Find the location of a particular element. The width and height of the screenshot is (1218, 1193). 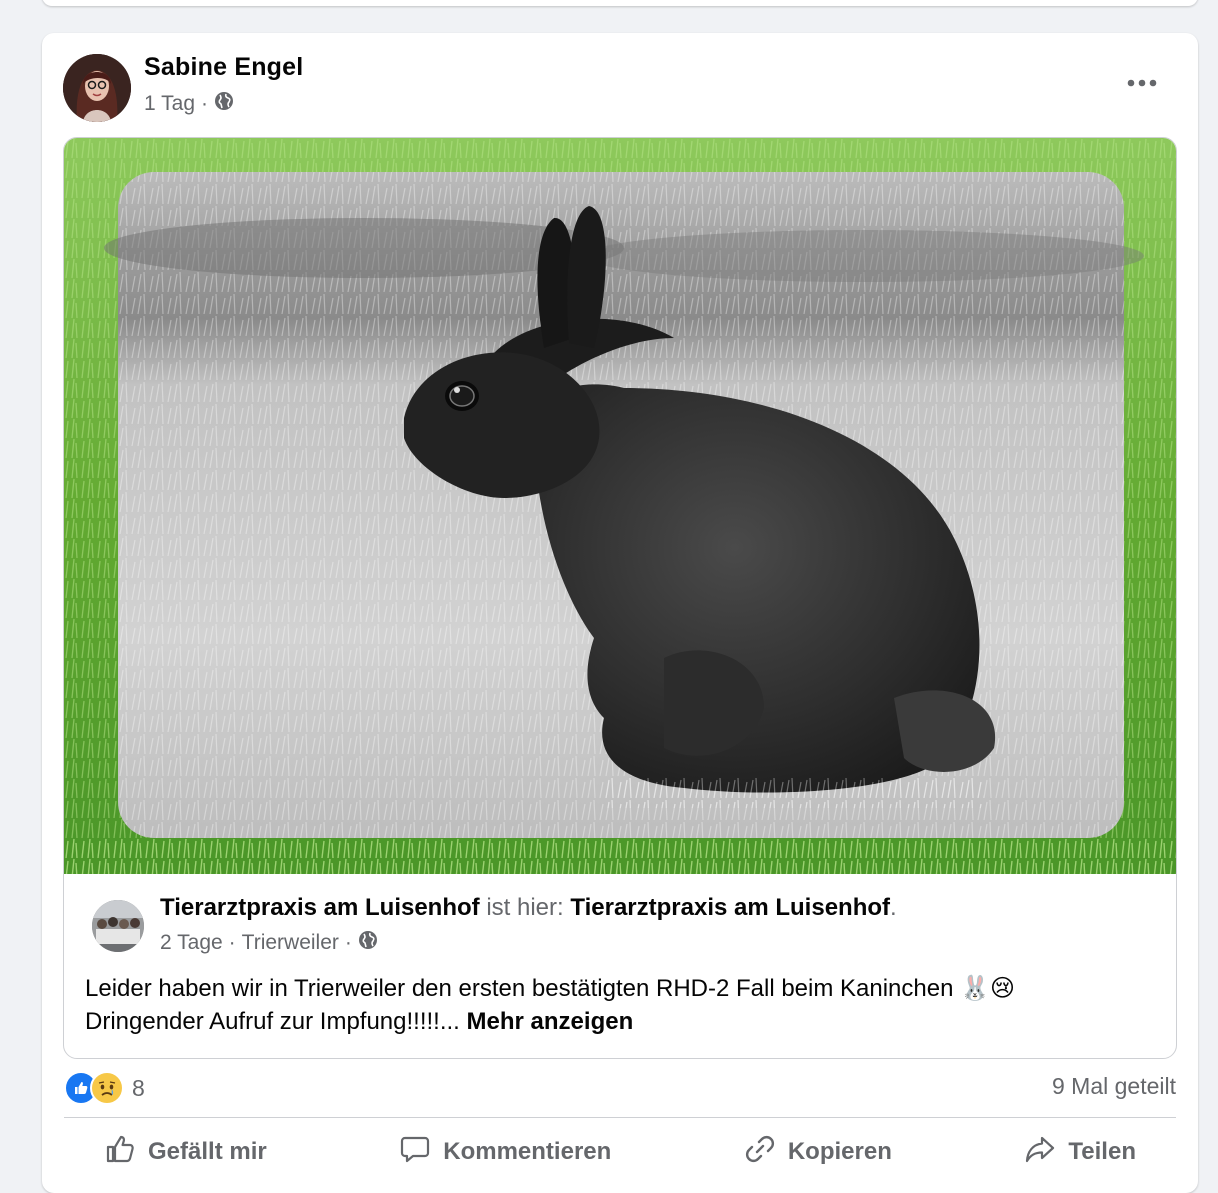

like-button: Gefällt mir is located at coordinates (185, 1152).